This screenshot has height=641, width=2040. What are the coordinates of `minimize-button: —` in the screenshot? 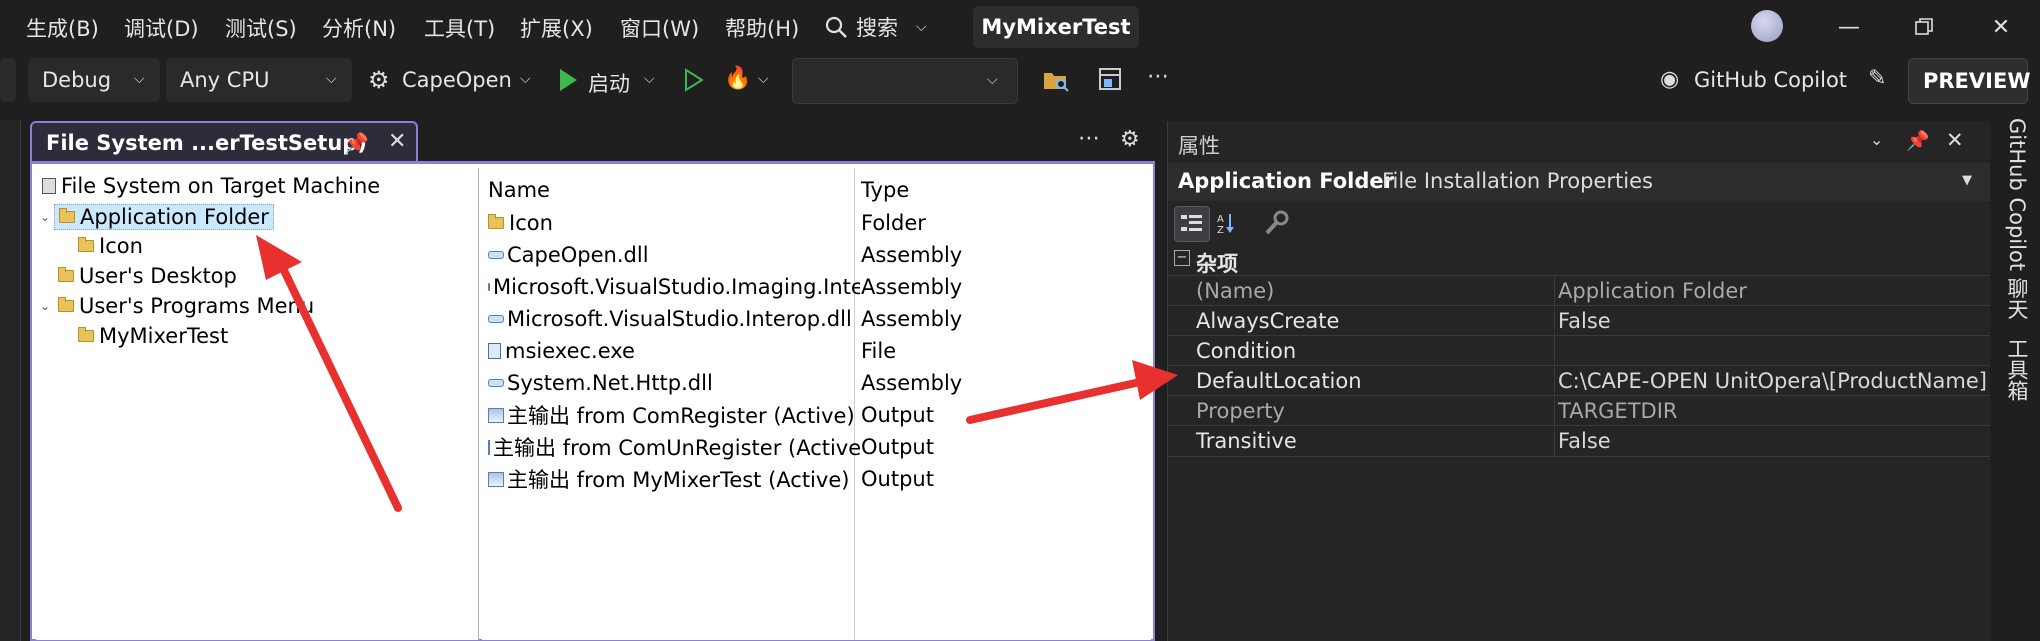 It's located at (1849, 27).